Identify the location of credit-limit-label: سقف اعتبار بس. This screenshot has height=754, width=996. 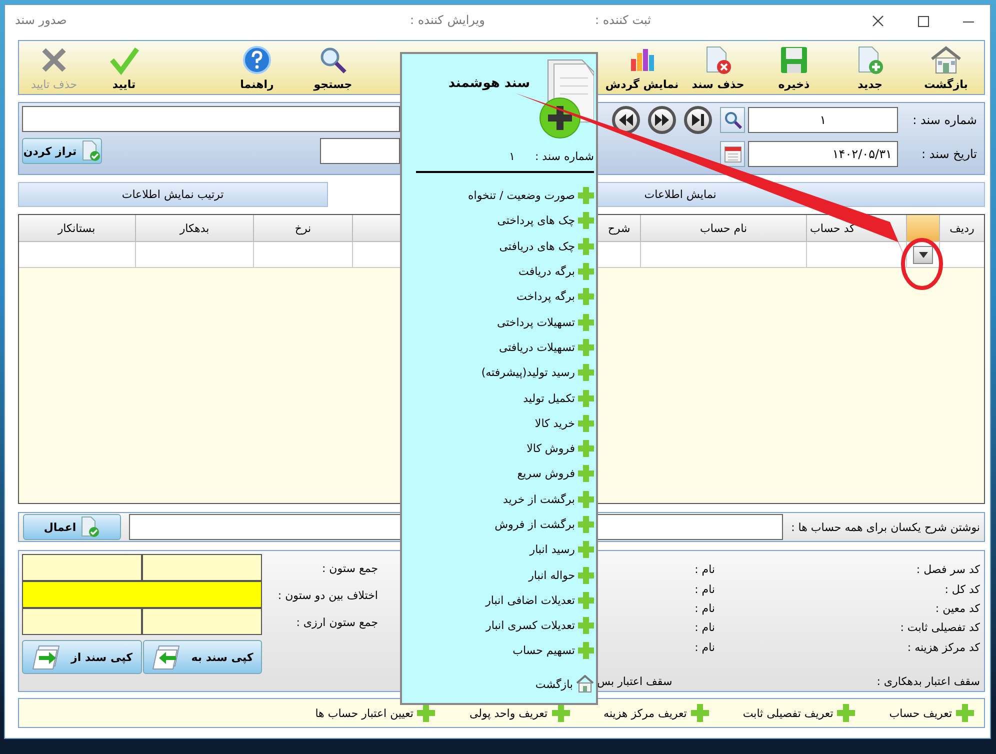
(634, 681).